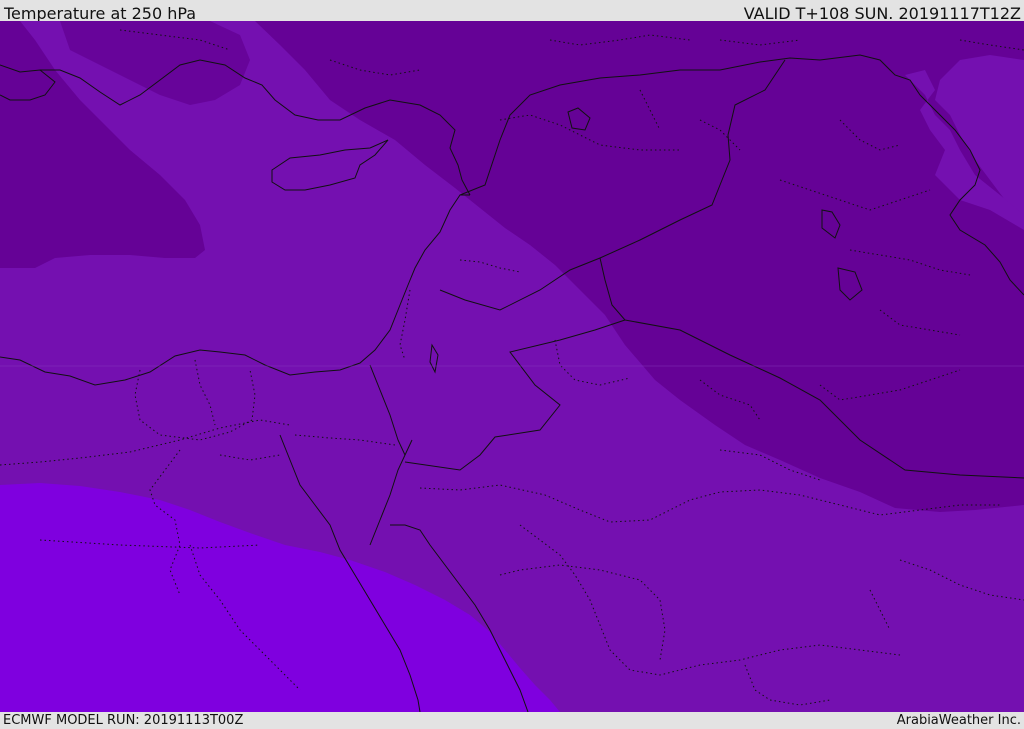 The width and height of the screenshot is (1024, 729). What do you see at coordinates (123, 720) in the screenshot?
I see `model-run-label: ECMWF MODEL RUN: 20191113T00Z` at bounding box center [123, 720].